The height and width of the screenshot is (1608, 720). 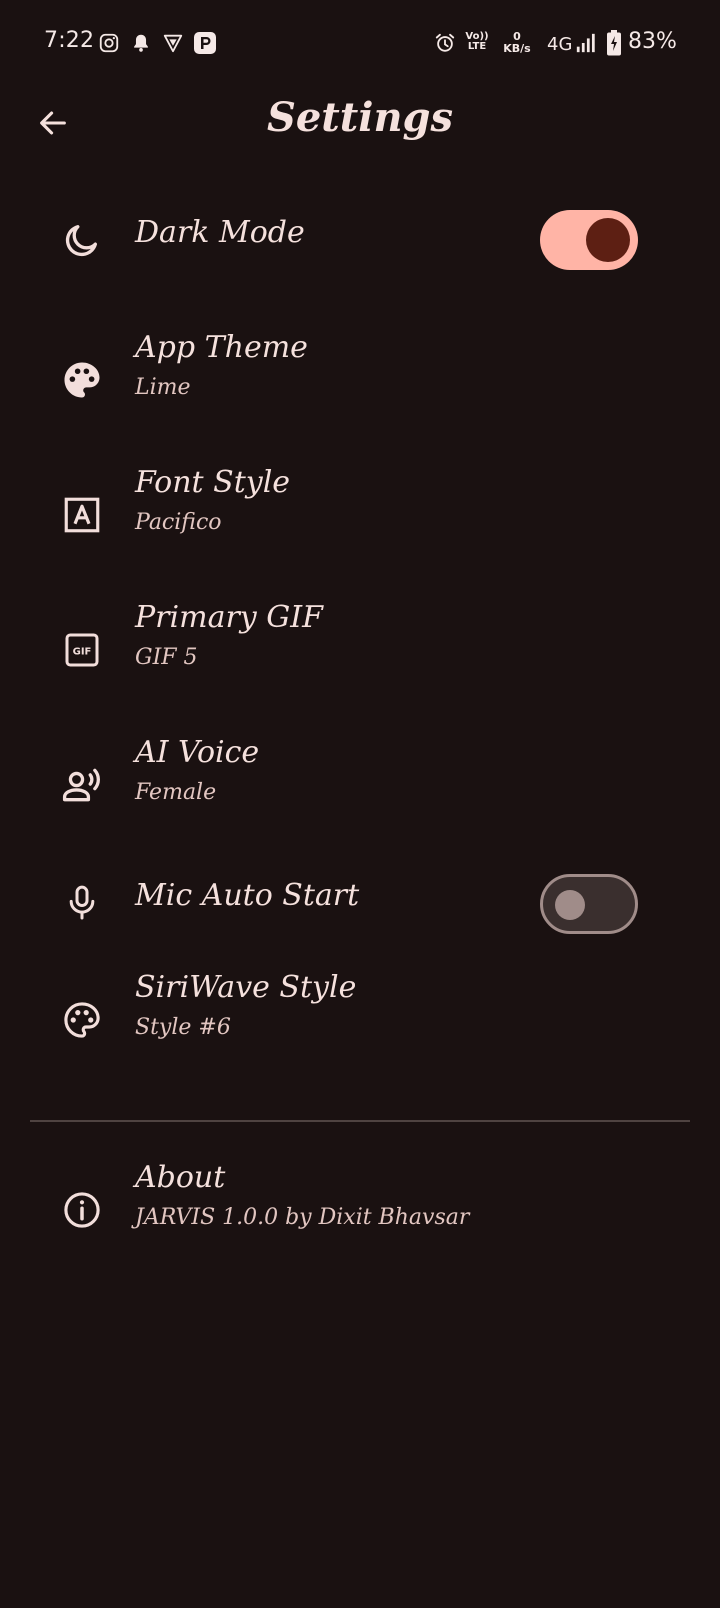 I want to click on setting-primary-gif: GIF Primary GIF GIF 5, so click(x=360, y=650).